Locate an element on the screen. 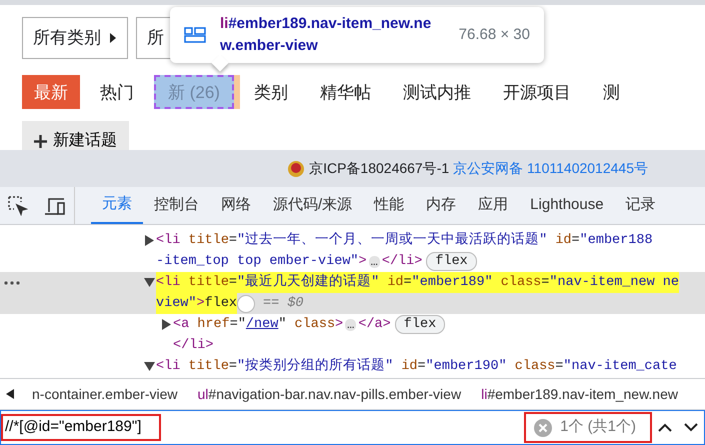 The height and width of the screenshot is (445, 705). nav-tab: 开源项目 is located at coordinates (536, 92).